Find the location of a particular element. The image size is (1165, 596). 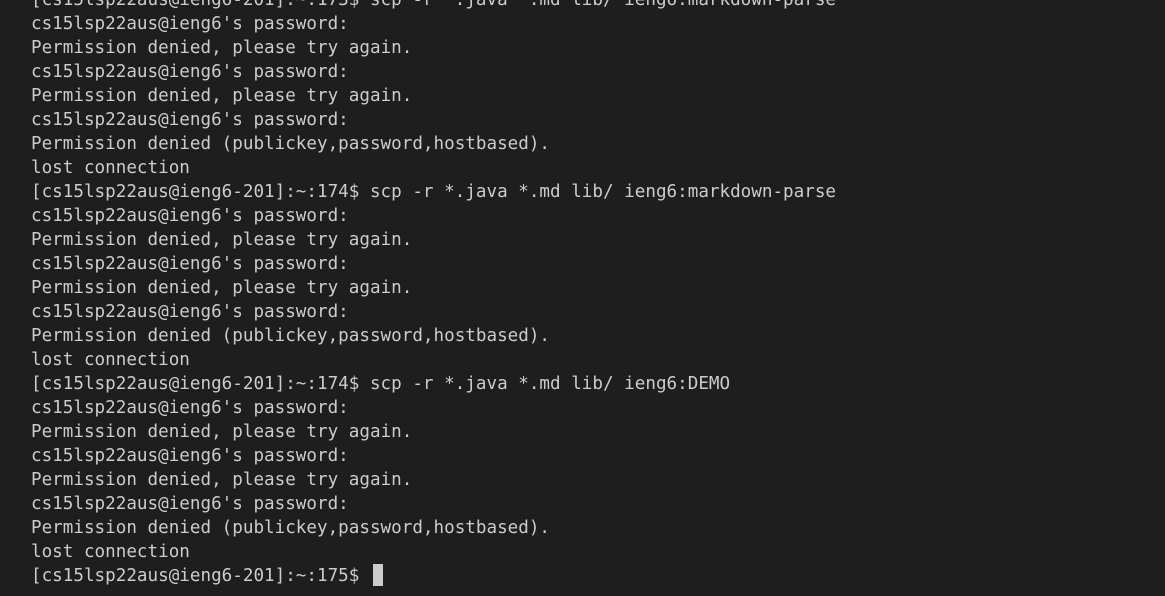

text-cursor is located at coordinates (377, 575).